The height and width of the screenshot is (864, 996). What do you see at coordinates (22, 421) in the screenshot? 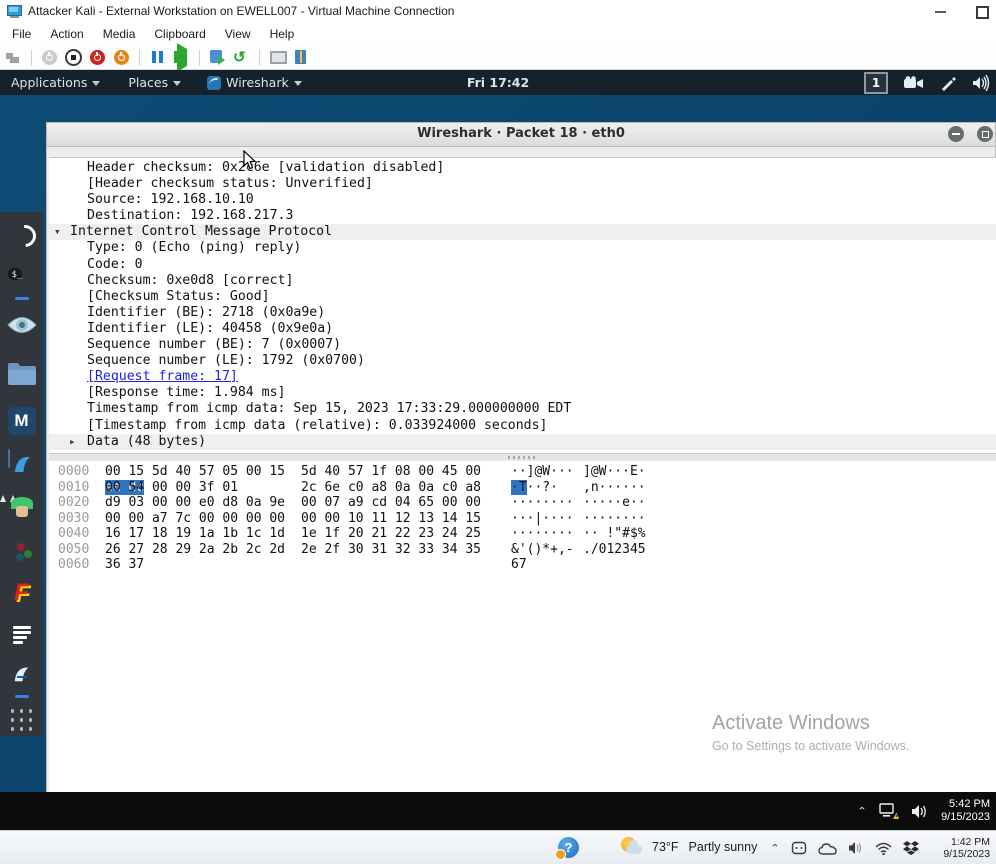
I see `metasploit-icon: M` at bounding box center [22, 421].